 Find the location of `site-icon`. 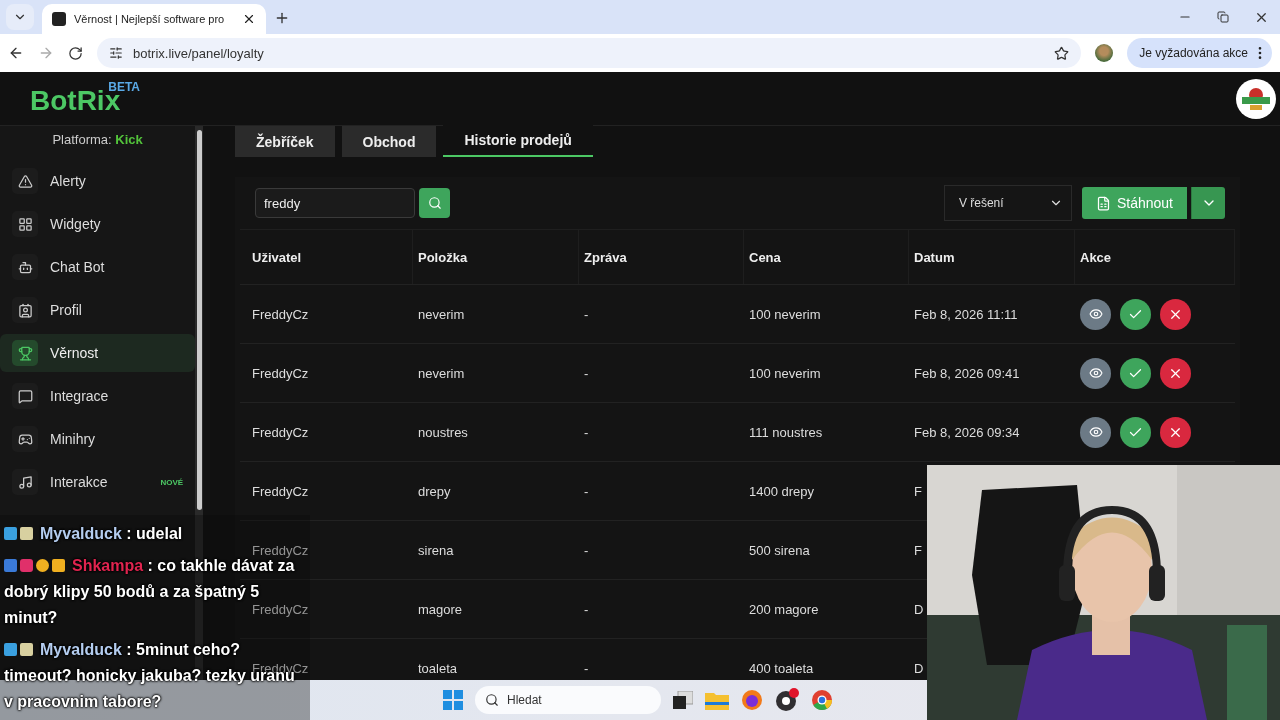

site-icon is located at coordinates (59, 19).